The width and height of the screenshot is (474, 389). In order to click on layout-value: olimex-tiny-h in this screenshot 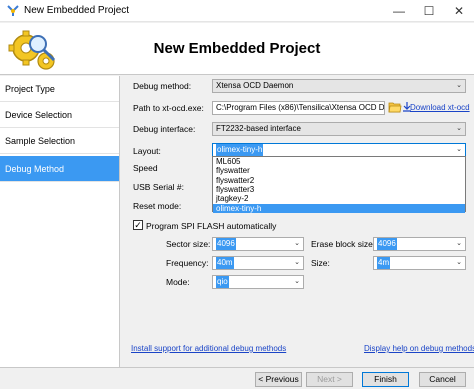, I will do `click(240, 150)`.